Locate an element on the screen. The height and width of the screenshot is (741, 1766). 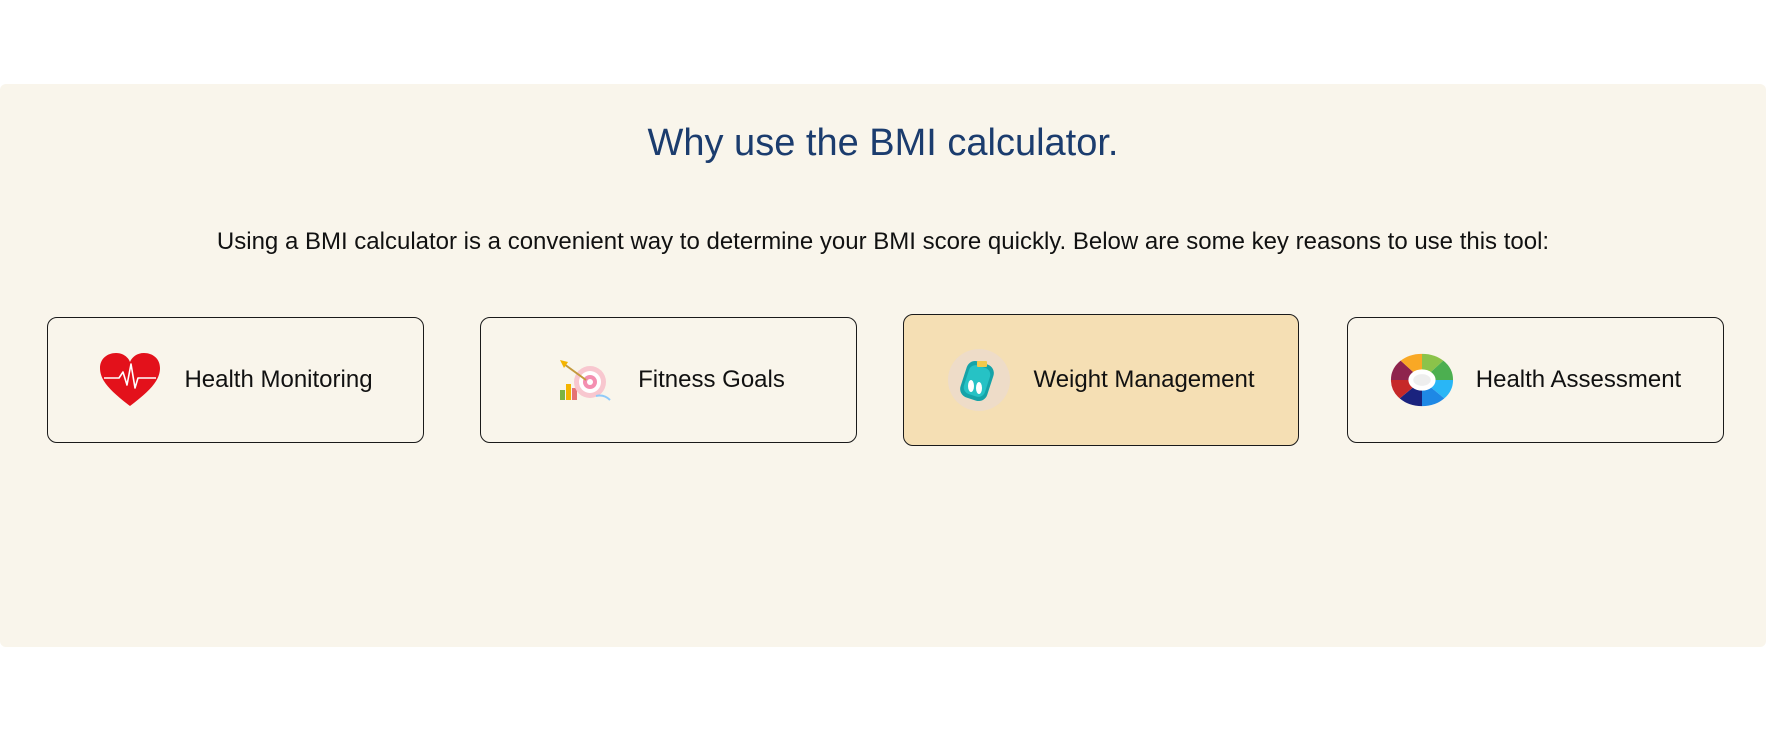
scale-icon is located at coordinates (979, 380).